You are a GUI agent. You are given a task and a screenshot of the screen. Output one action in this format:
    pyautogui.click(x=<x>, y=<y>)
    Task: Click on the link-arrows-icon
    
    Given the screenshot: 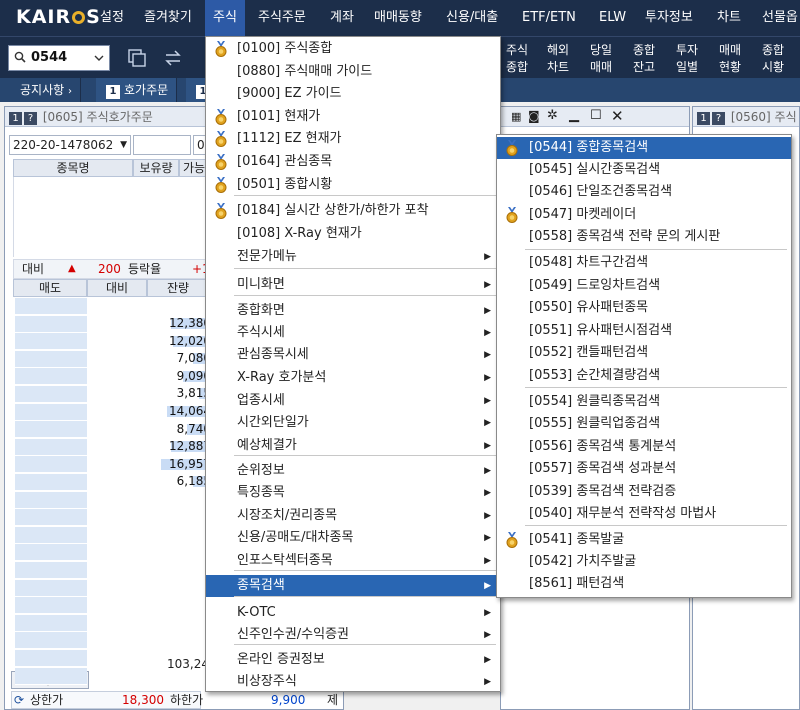 What is the action you would take?
    pyautogui.click(x=173, y=58)
    